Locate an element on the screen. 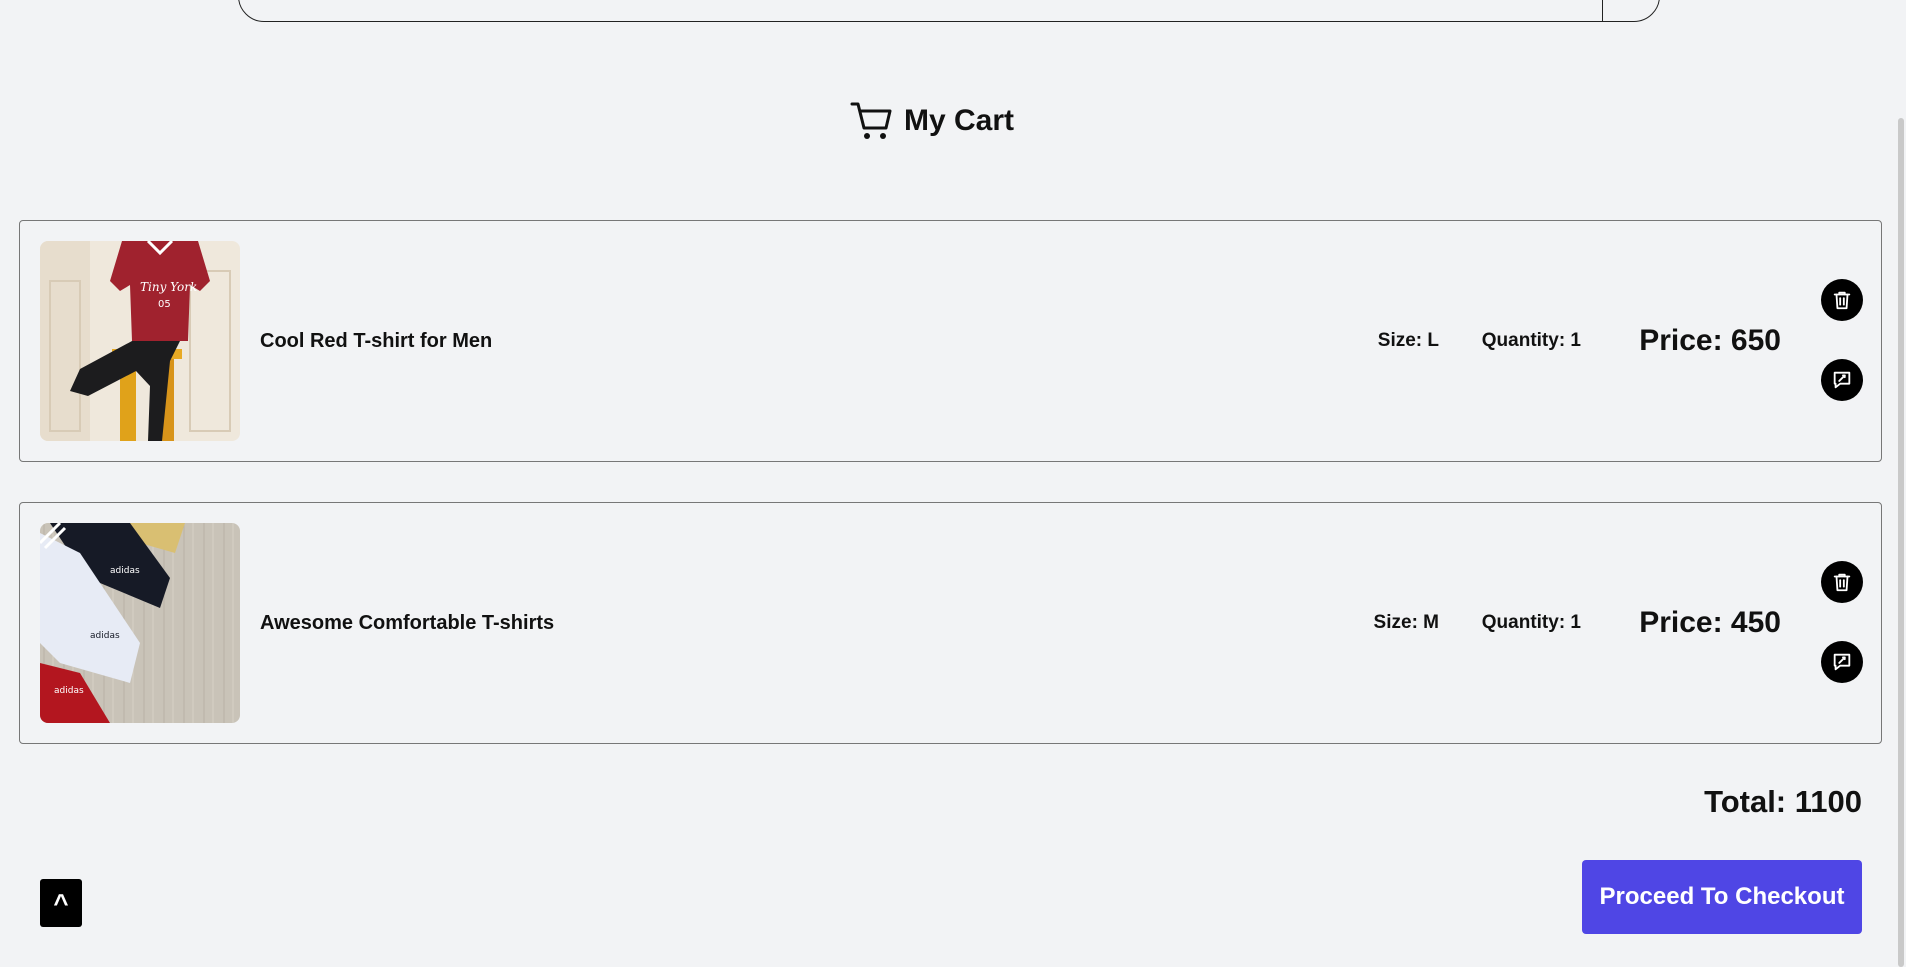 This screenshot has width=1906, height=967. product-name: Cool Red T-shirt for Men is located at coordinates (376, 341).